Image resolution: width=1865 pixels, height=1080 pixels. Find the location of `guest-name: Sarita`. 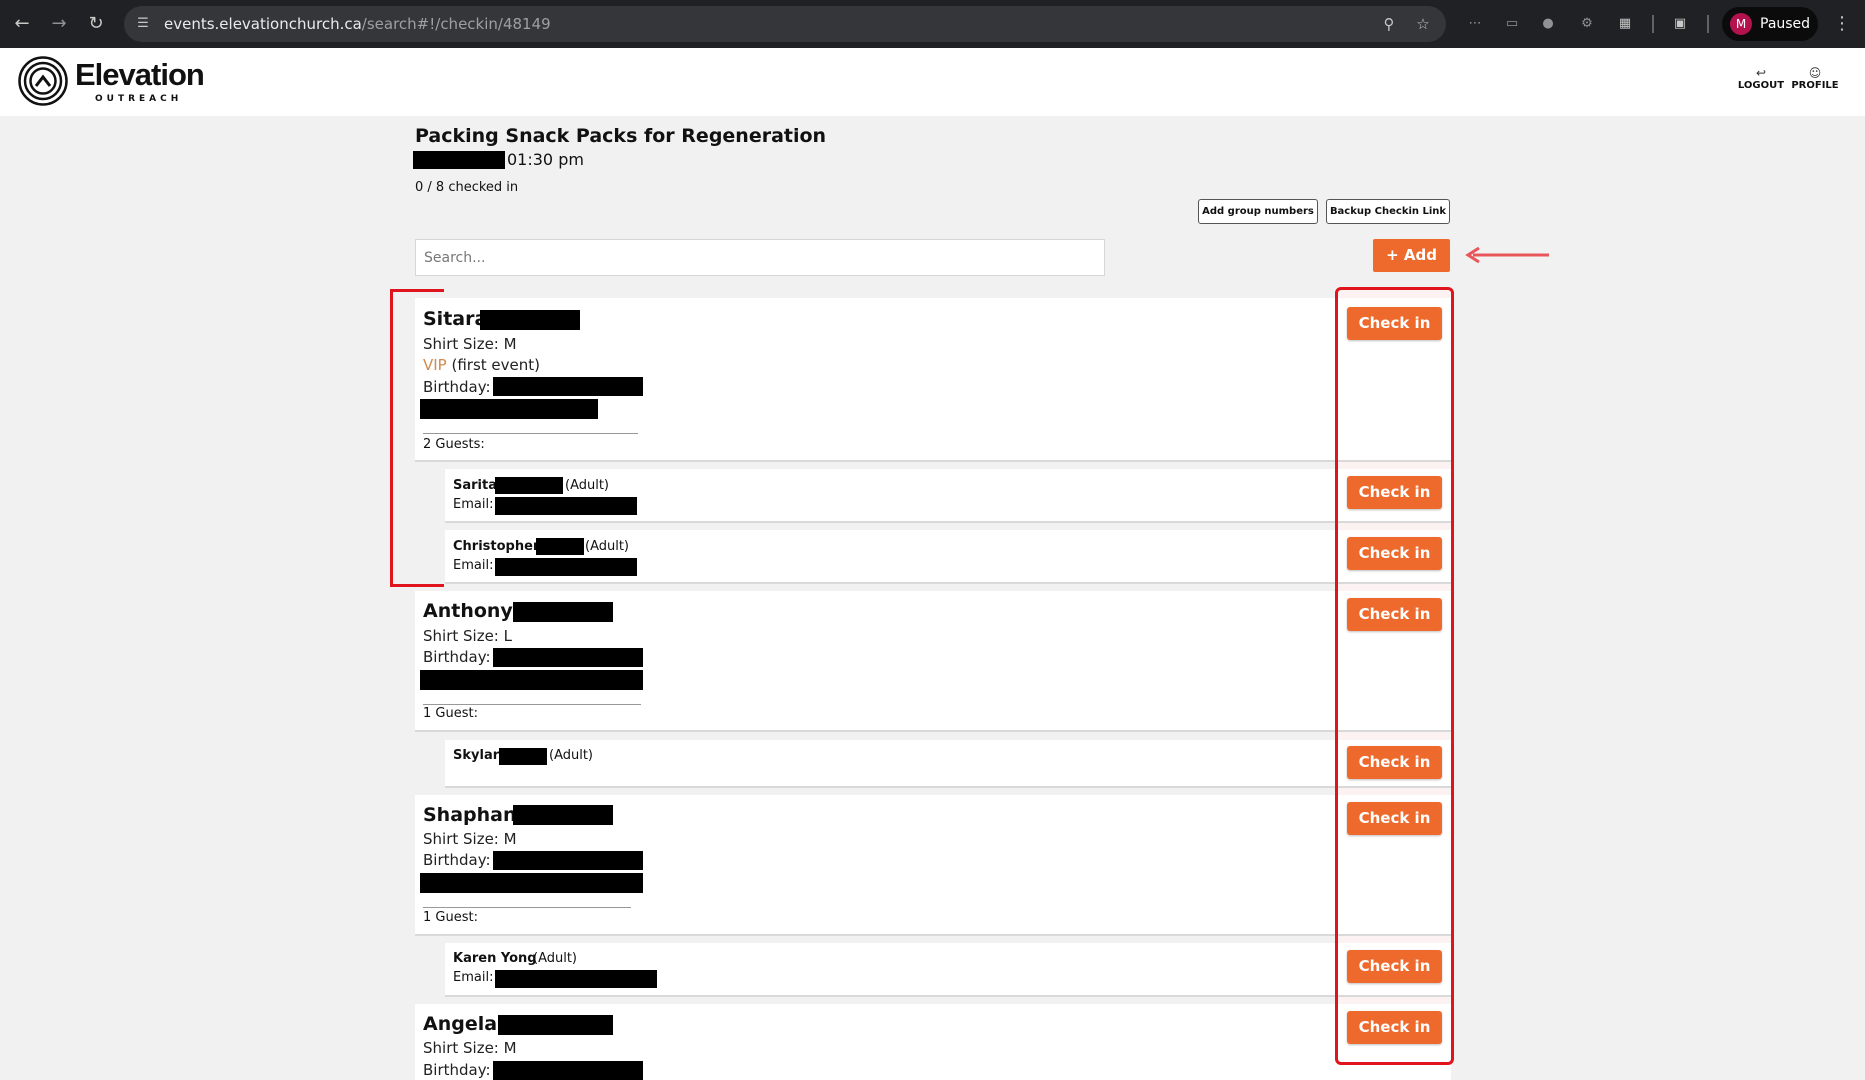

guest-name: Sarita is located at coordinates (475, 485).